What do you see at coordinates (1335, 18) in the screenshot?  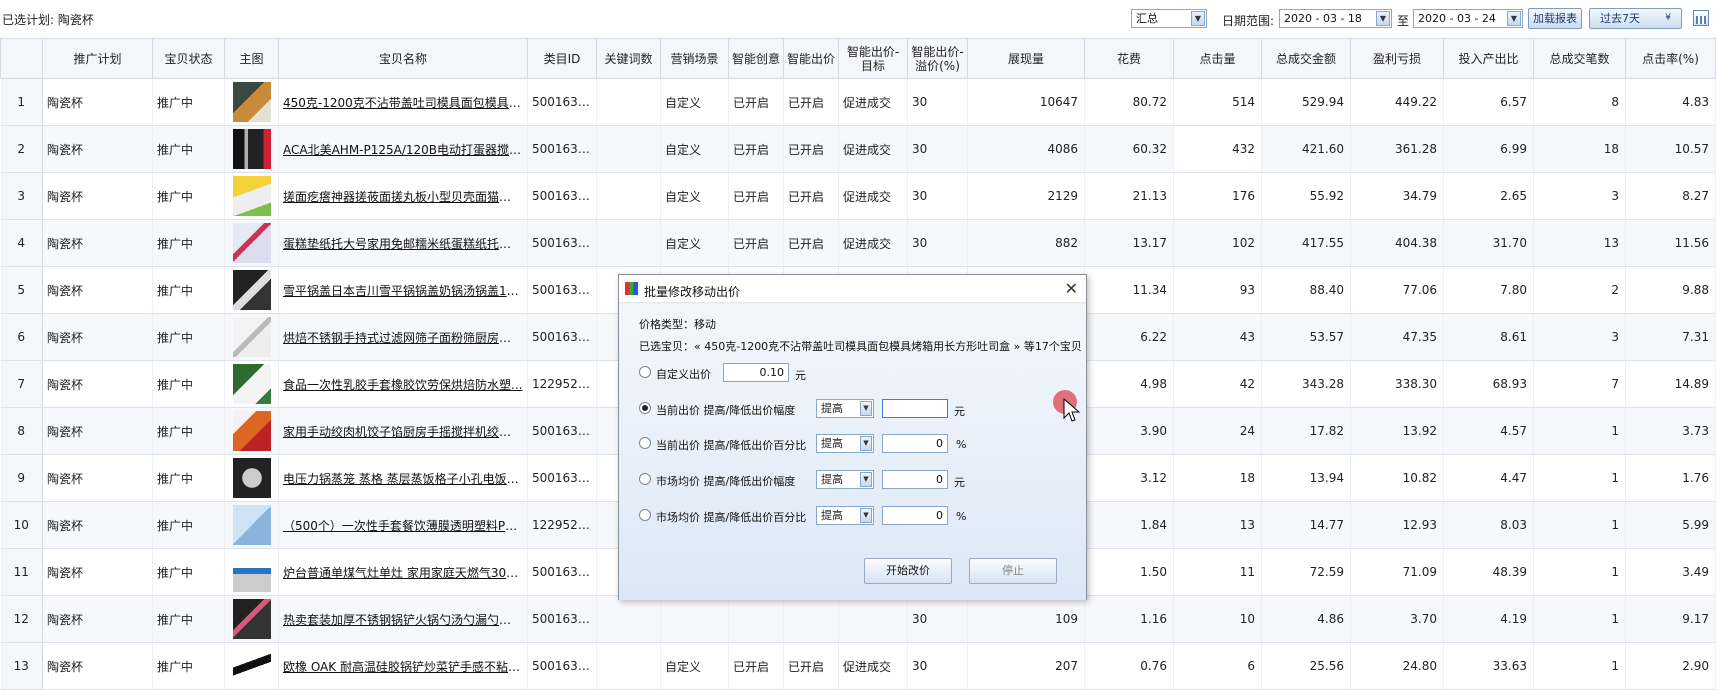 I see `date-from-picker: 2020 - 03 - 18▼` at bounding box center [1335, 18].